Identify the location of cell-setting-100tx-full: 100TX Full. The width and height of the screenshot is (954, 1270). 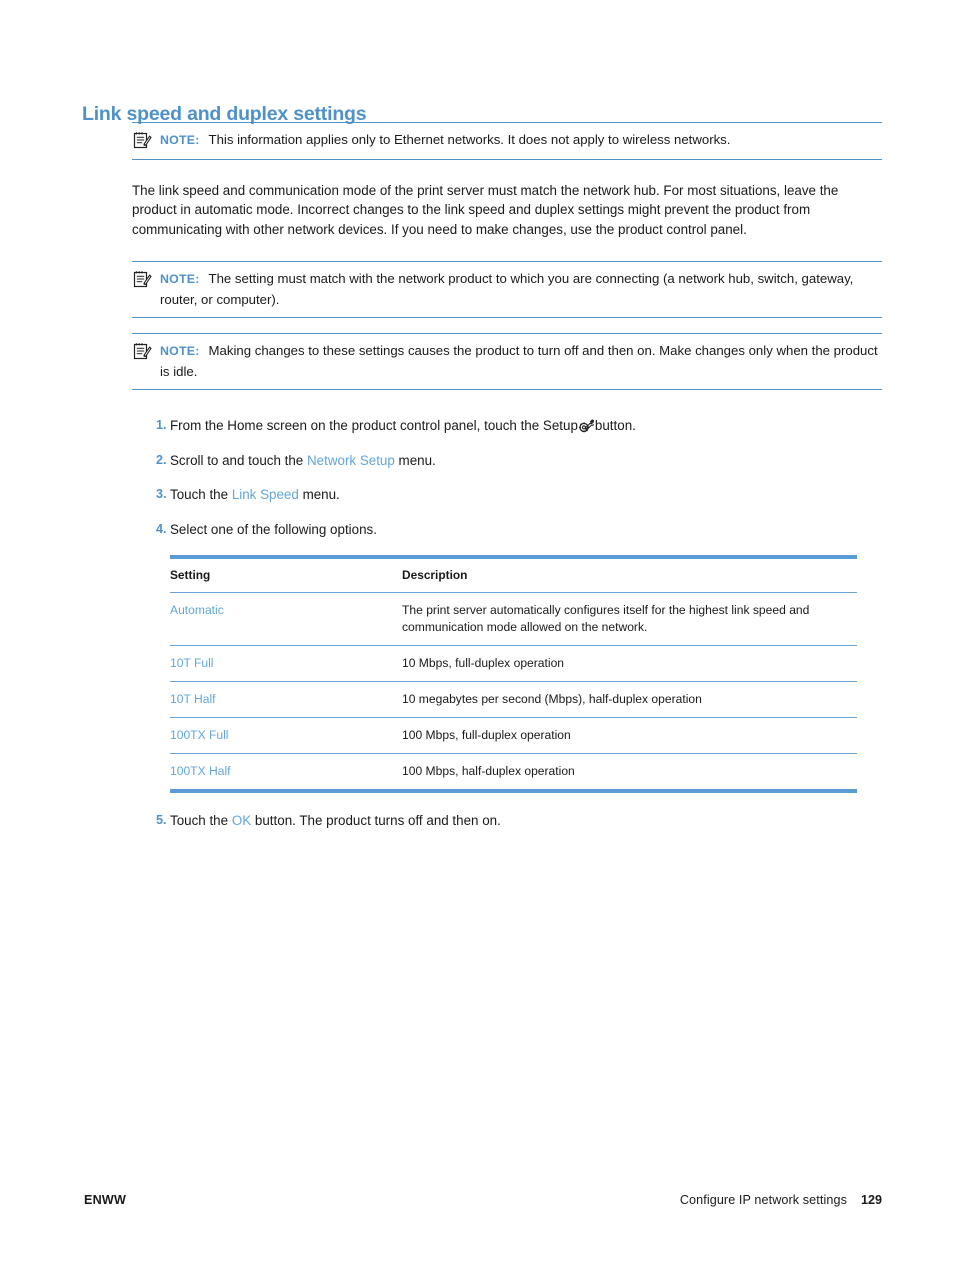
(286, 735).